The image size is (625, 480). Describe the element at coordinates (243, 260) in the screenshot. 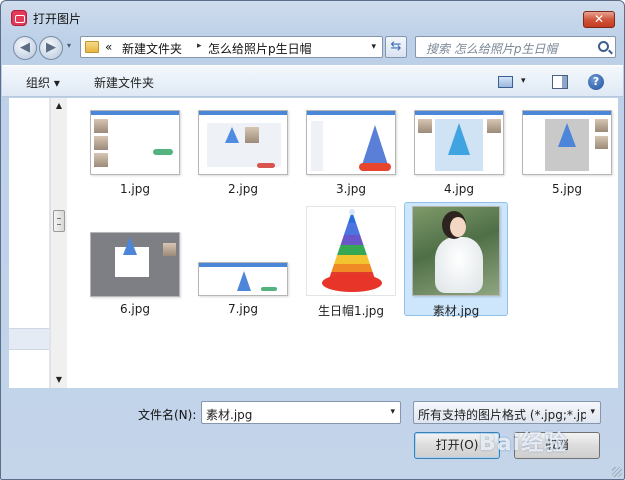

I see `file-item: 7.jpg` at that location.